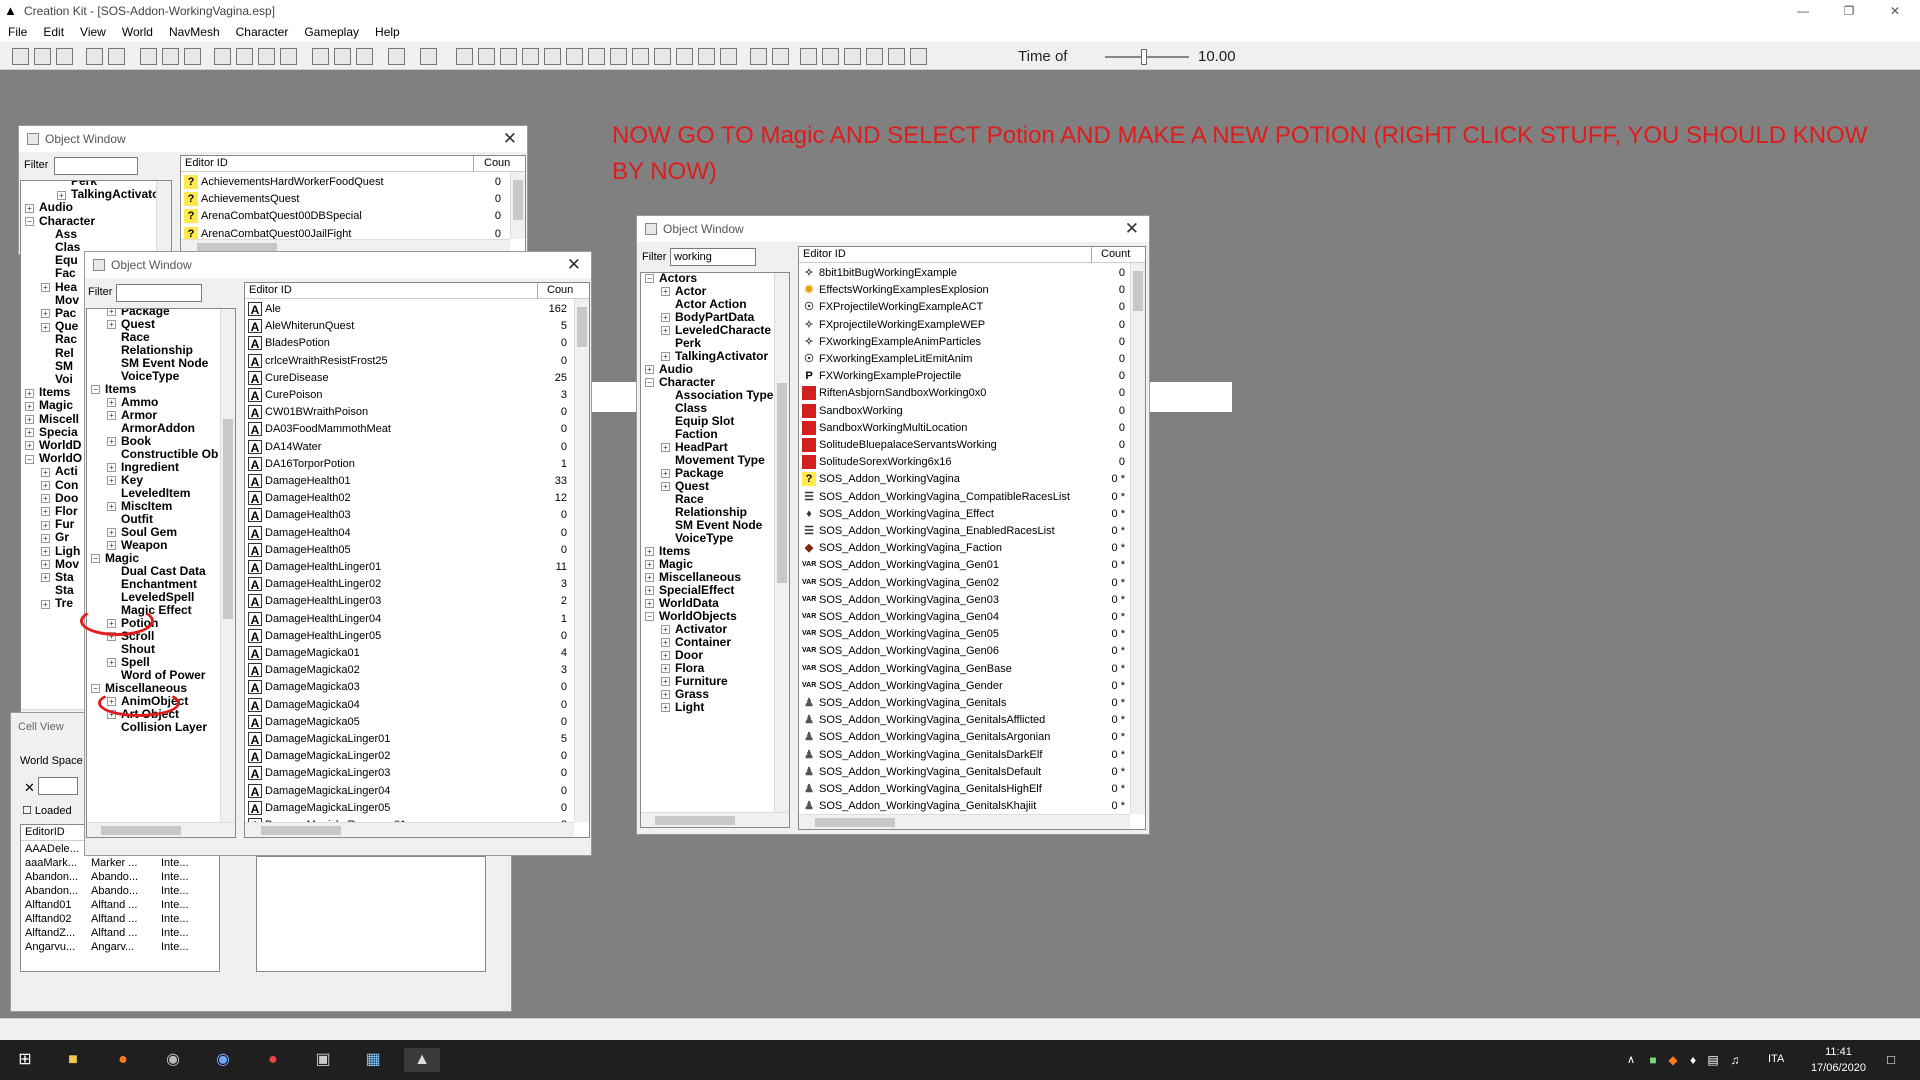 This screenshot has width=1920, height=1080. What do you see at coordinates (417, 722) in the screenshot?
I see `list-row: A DamageMagicka05 0` at bounding box center [417, 722].